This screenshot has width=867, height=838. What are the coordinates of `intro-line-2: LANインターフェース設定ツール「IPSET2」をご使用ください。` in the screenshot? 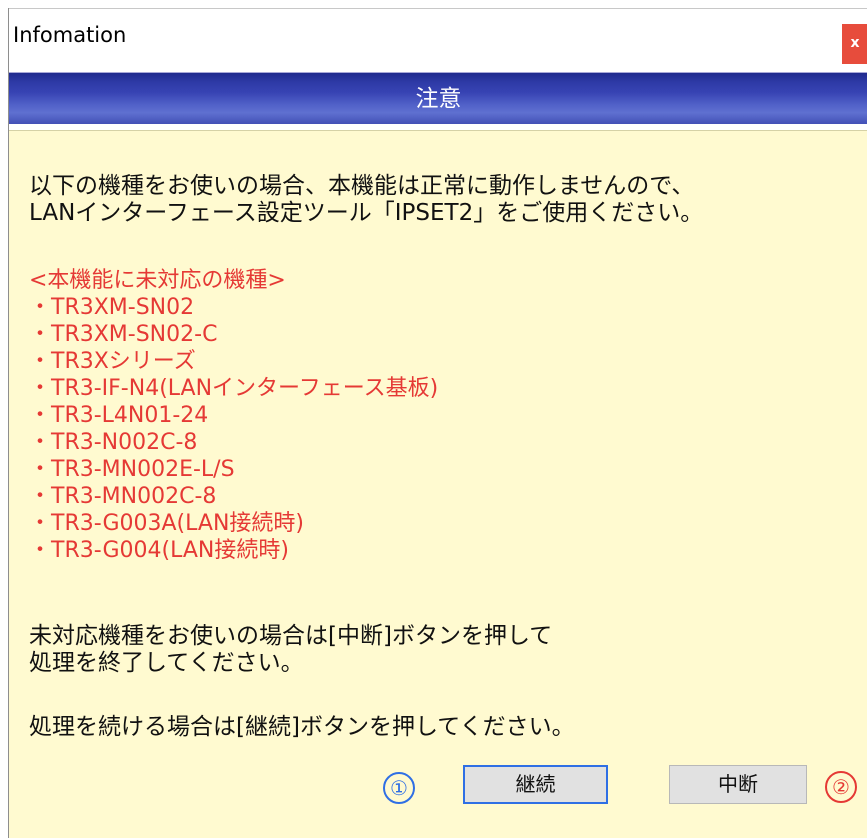 It's located at (366, 213).